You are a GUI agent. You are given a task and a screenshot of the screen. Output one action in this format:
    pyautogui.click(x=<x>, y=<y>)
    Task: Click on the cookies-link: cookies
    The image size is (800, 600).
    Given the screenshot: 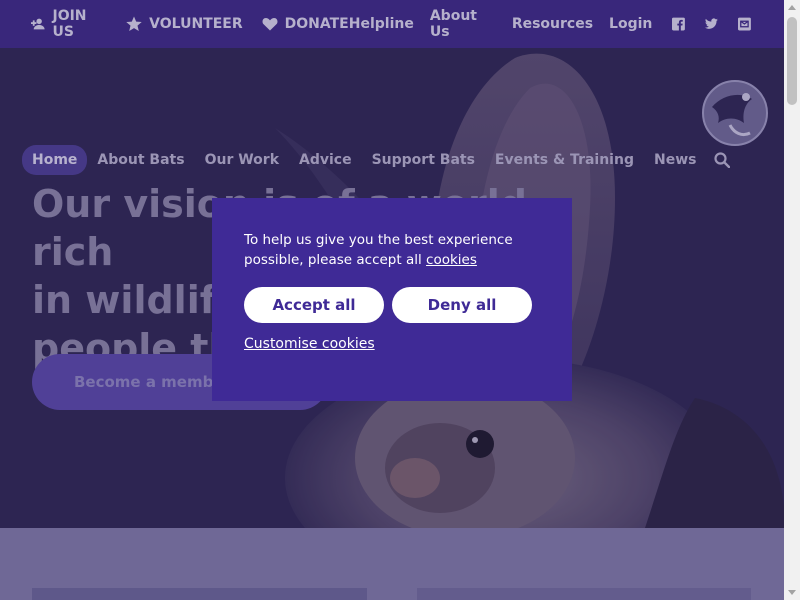 What is the action you would take?
    pyautogui.click(x=451, y=260)
    